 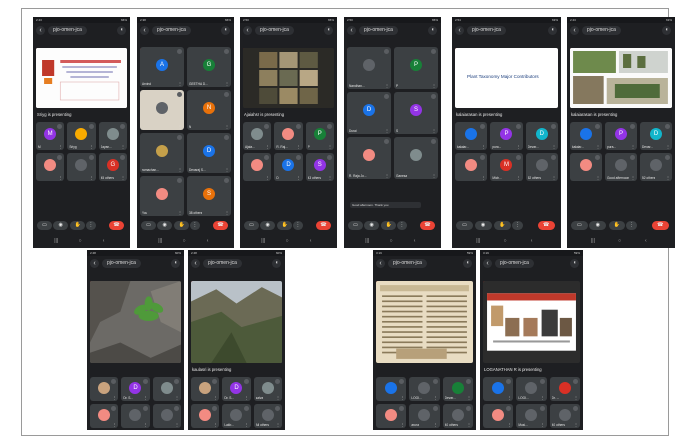 I want to click on participant-tile: D Devar... ⋮, so click(x=541, y=136).